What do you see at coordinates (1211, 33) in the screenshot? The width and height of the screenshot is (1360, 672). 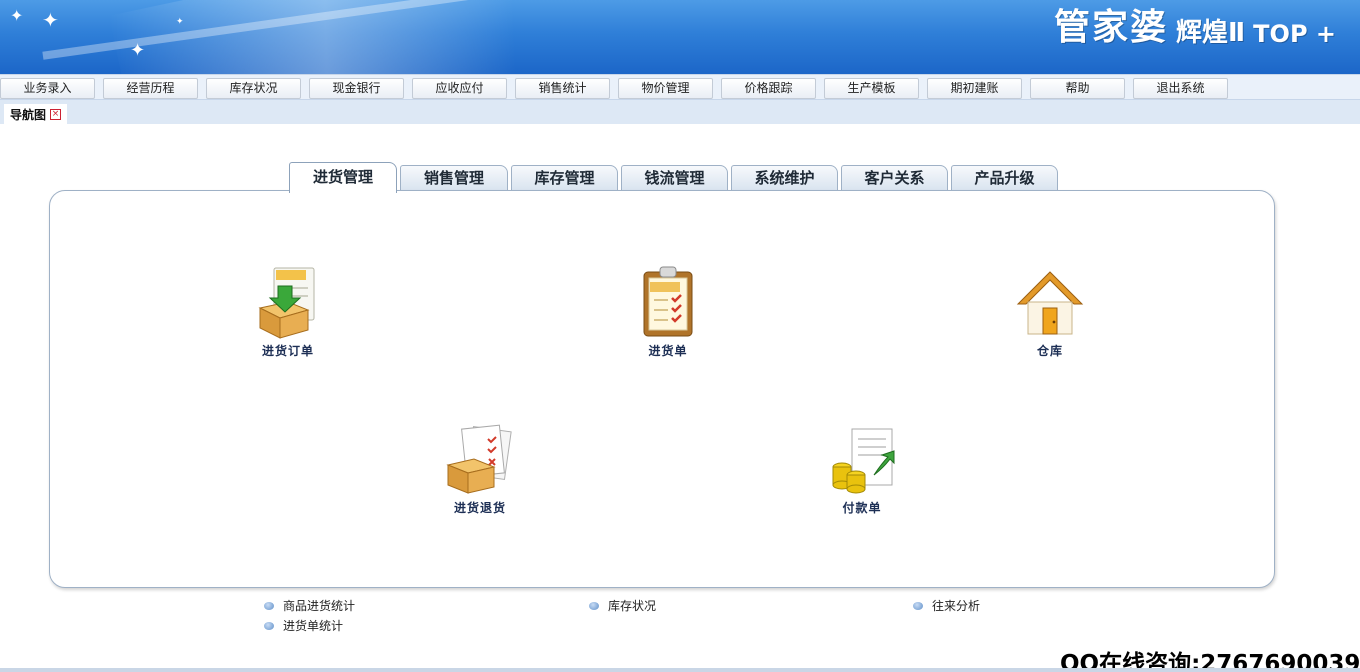 I see `brand-edition: 辉煌Ⅱ` at bounding box center [1211, 33].